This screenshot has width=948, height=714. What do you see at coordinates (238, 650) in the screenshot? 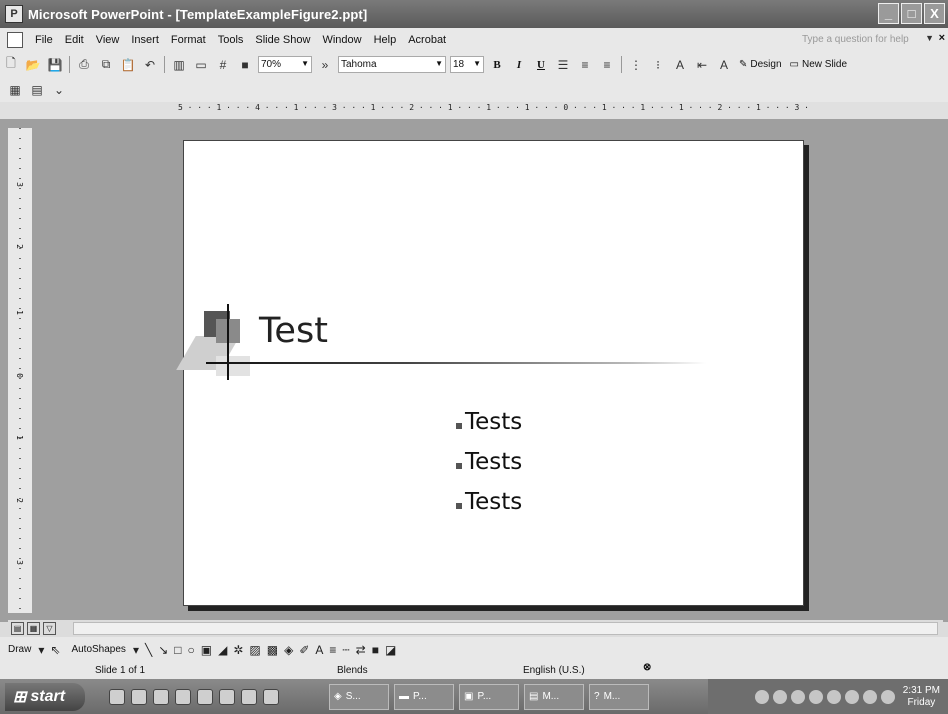
I see `diagram-icon: ✲` at bounding box center [238, 650].